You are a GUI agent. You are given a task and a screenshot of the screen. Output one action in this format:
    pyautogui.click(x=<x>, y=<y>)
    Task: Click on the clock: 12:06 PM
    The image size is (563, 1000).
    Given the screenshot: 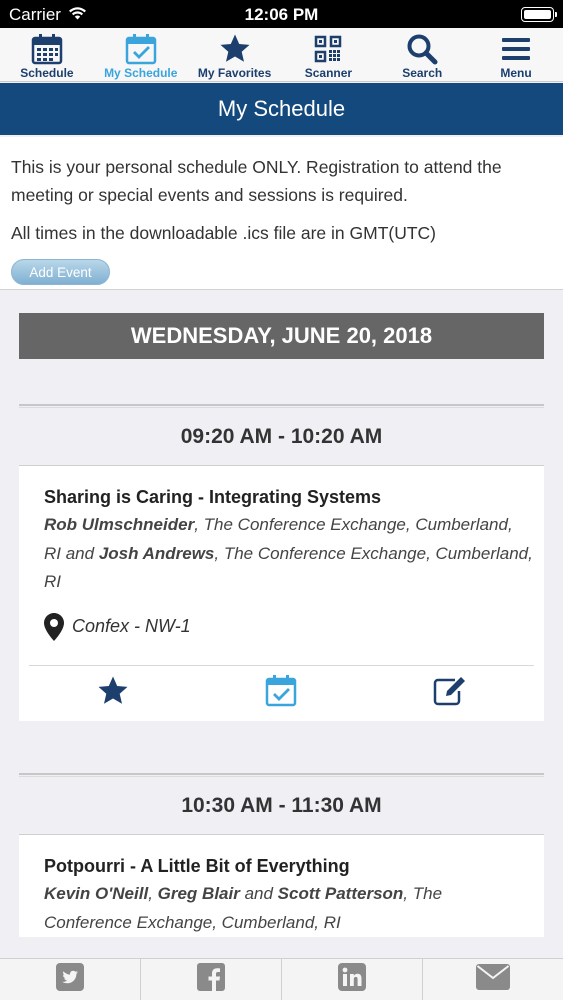 What is the action you would take?
    pyautogui.click(x=281, y=14)
    